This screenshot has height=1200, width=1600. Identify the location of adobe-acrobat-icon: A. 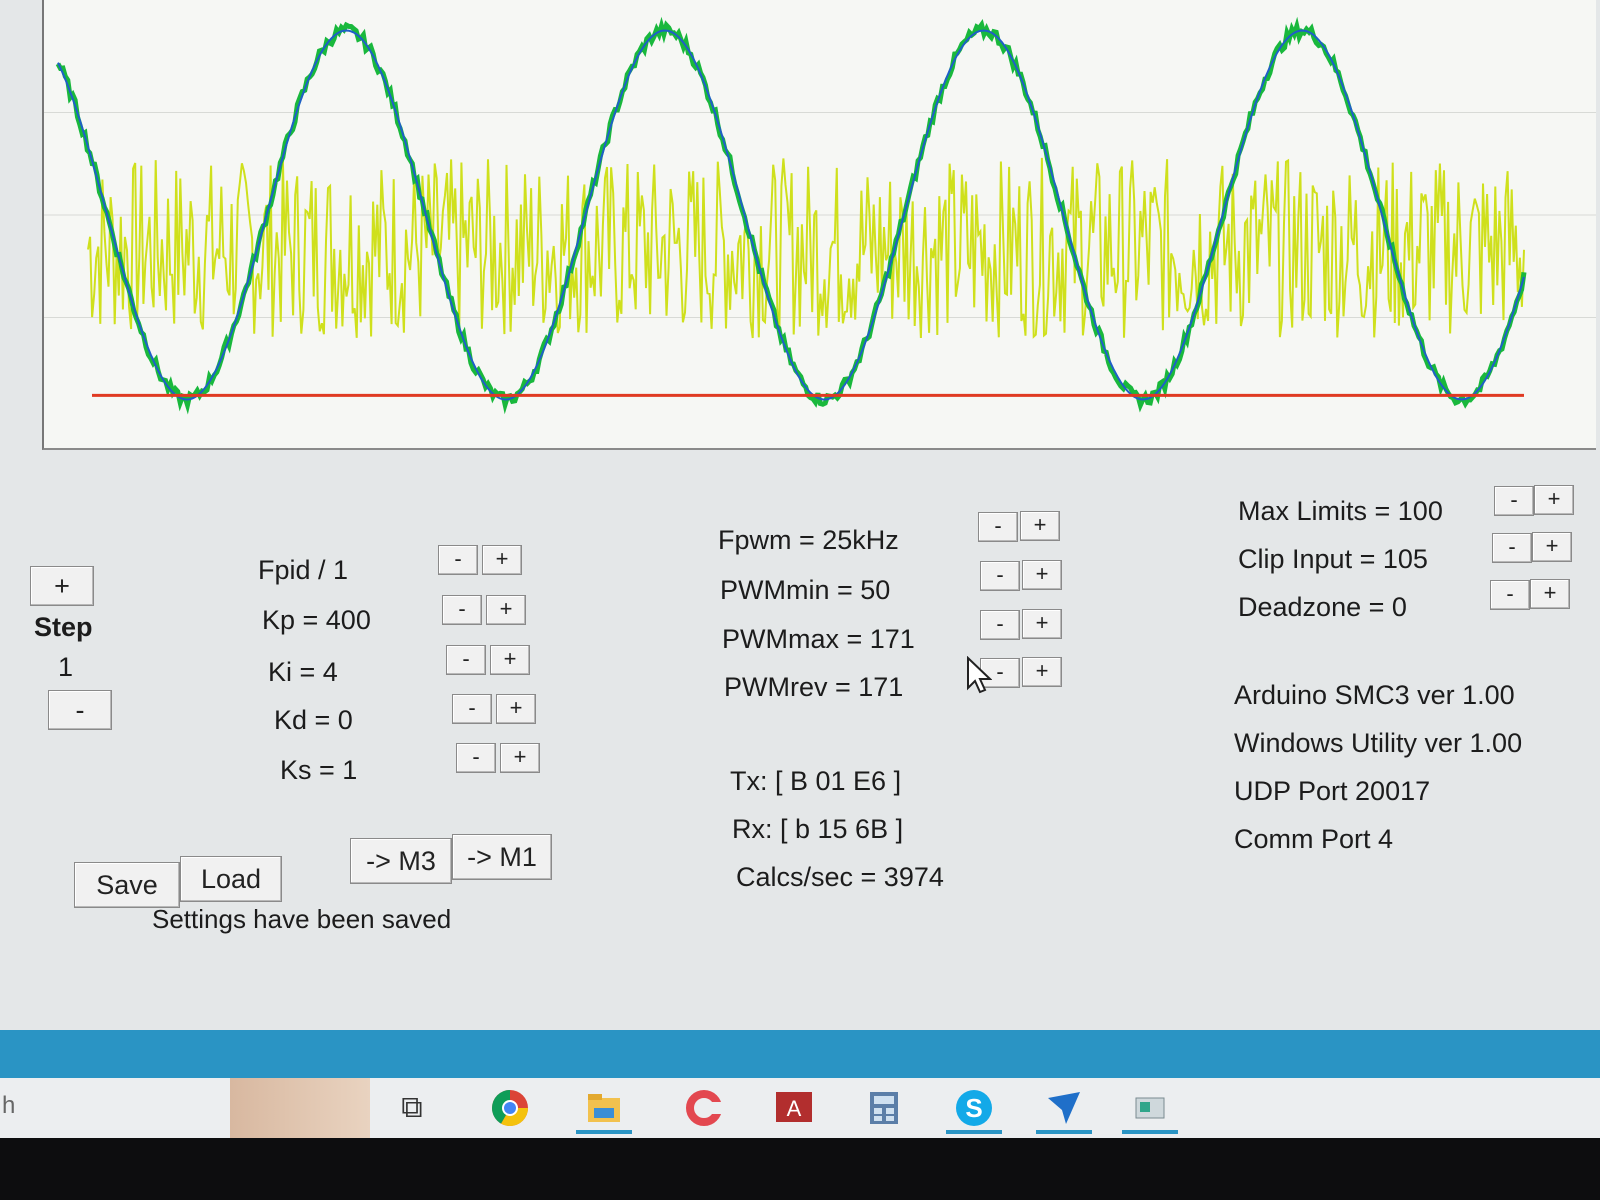
(794, 1108).